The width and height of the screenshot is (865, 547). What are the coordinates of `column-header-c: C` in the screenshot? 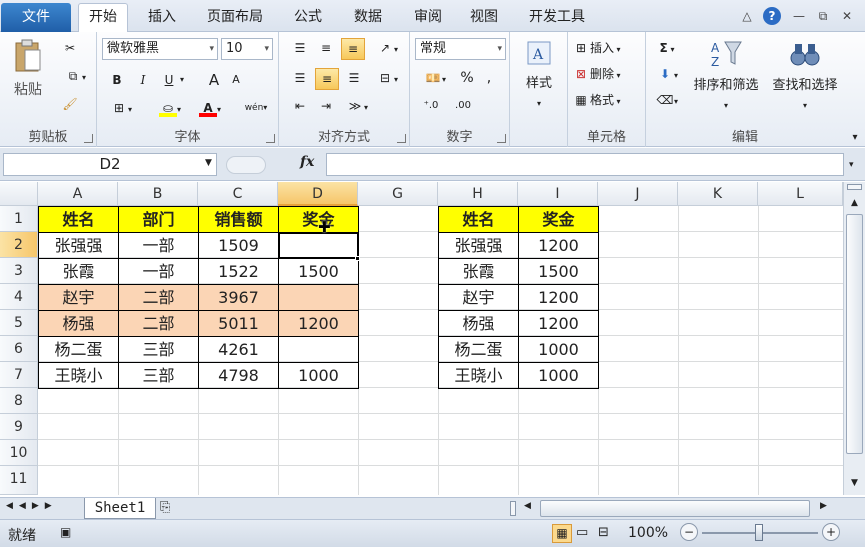 It's located at (238, 194).